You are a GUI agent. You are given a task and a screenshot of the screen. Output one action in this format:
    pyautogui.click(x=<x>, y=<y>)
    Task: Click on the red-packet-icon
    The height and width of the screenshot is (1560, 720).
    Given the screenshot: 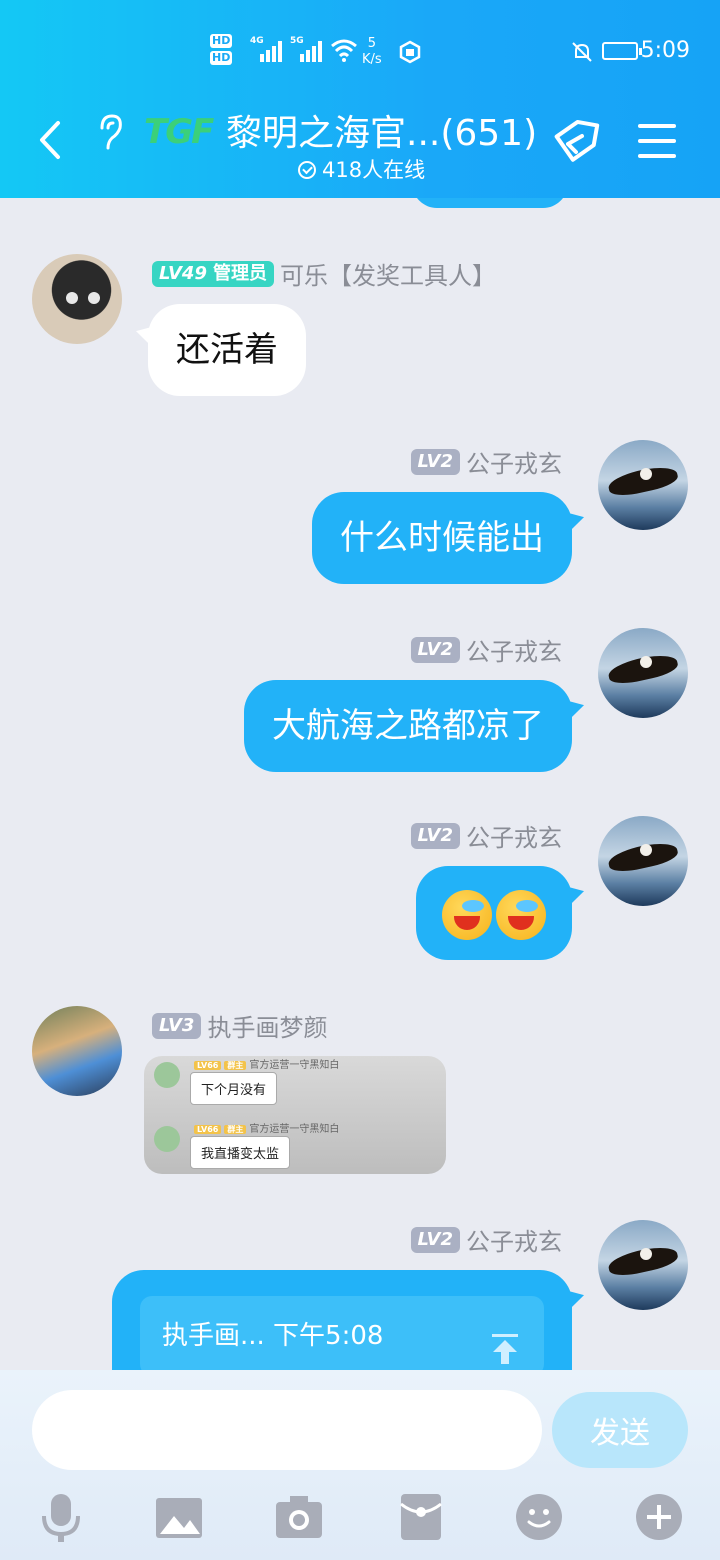 What is the action you would take?
    pyautogui.click(x=421, y=1517)
    